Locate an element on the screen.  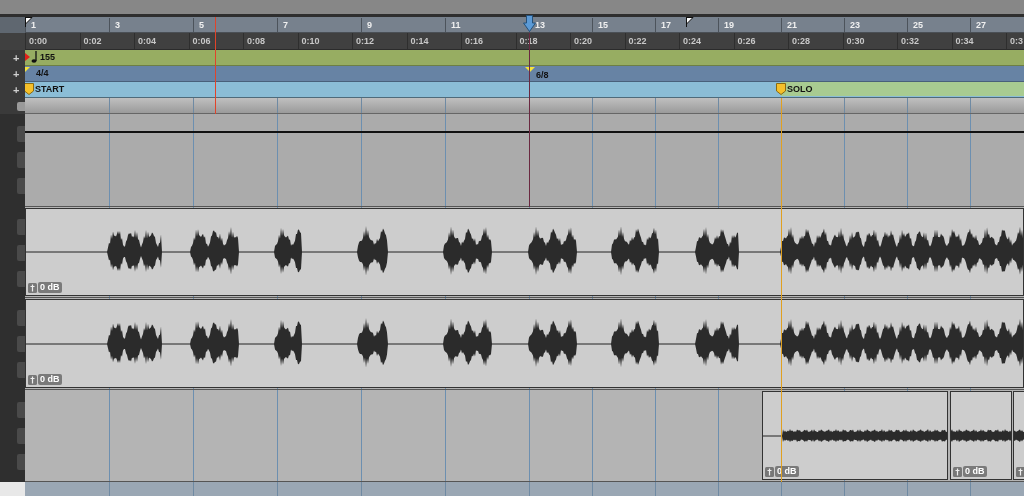
marker-icon is located at coordinates (781, 89).